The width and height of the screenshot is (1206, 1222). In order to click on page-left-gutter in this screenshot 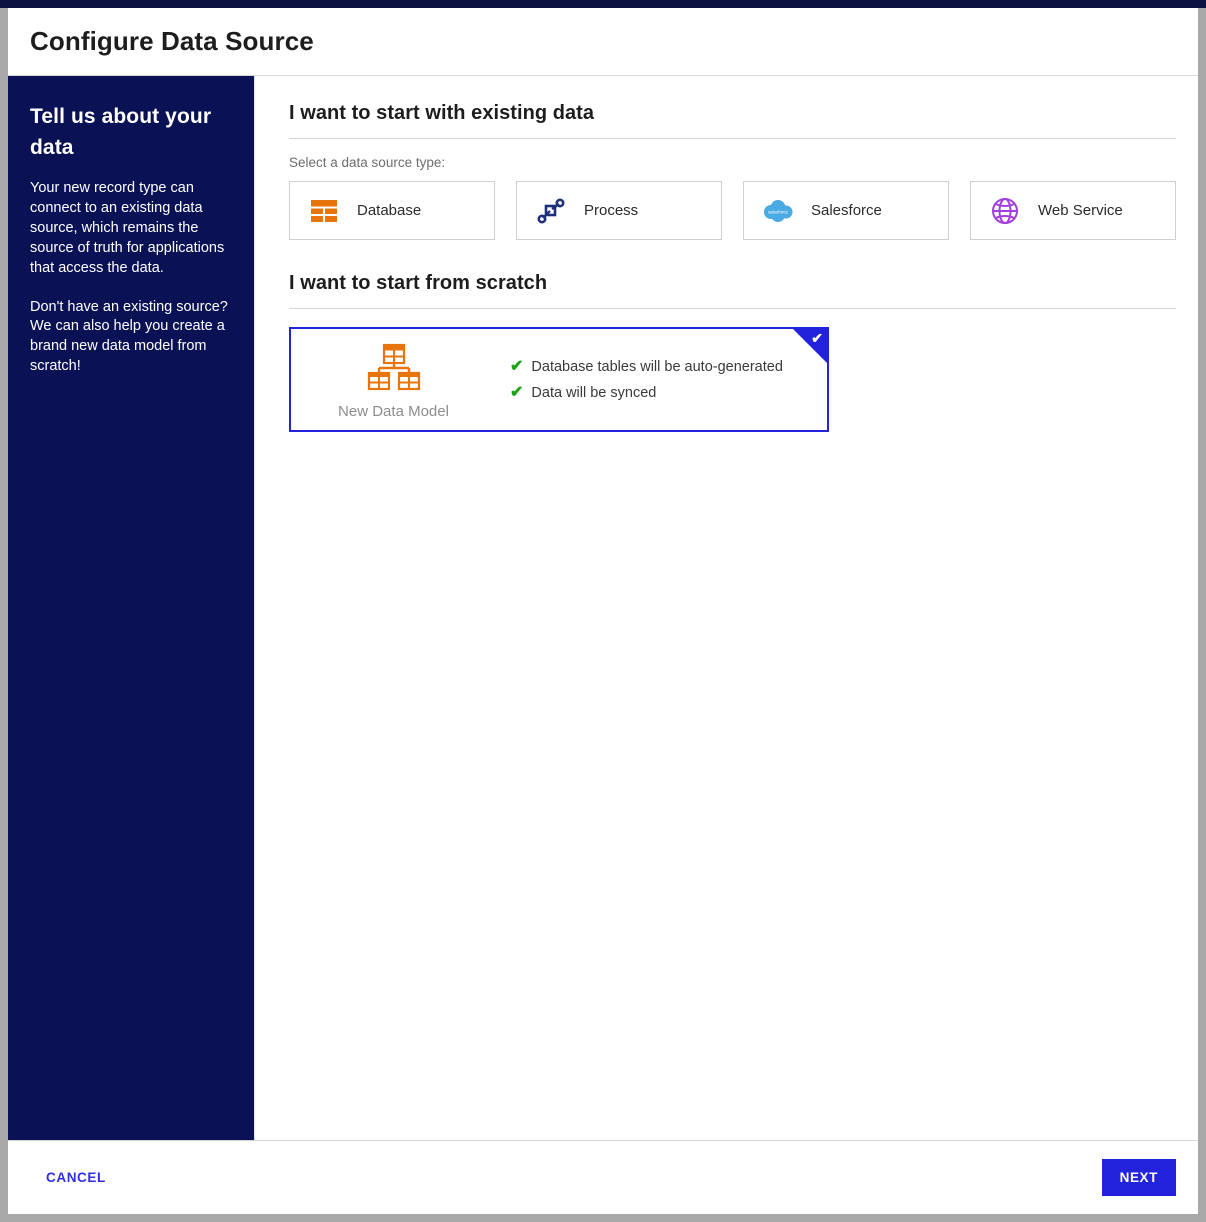, I will do `click(4, 615)`.